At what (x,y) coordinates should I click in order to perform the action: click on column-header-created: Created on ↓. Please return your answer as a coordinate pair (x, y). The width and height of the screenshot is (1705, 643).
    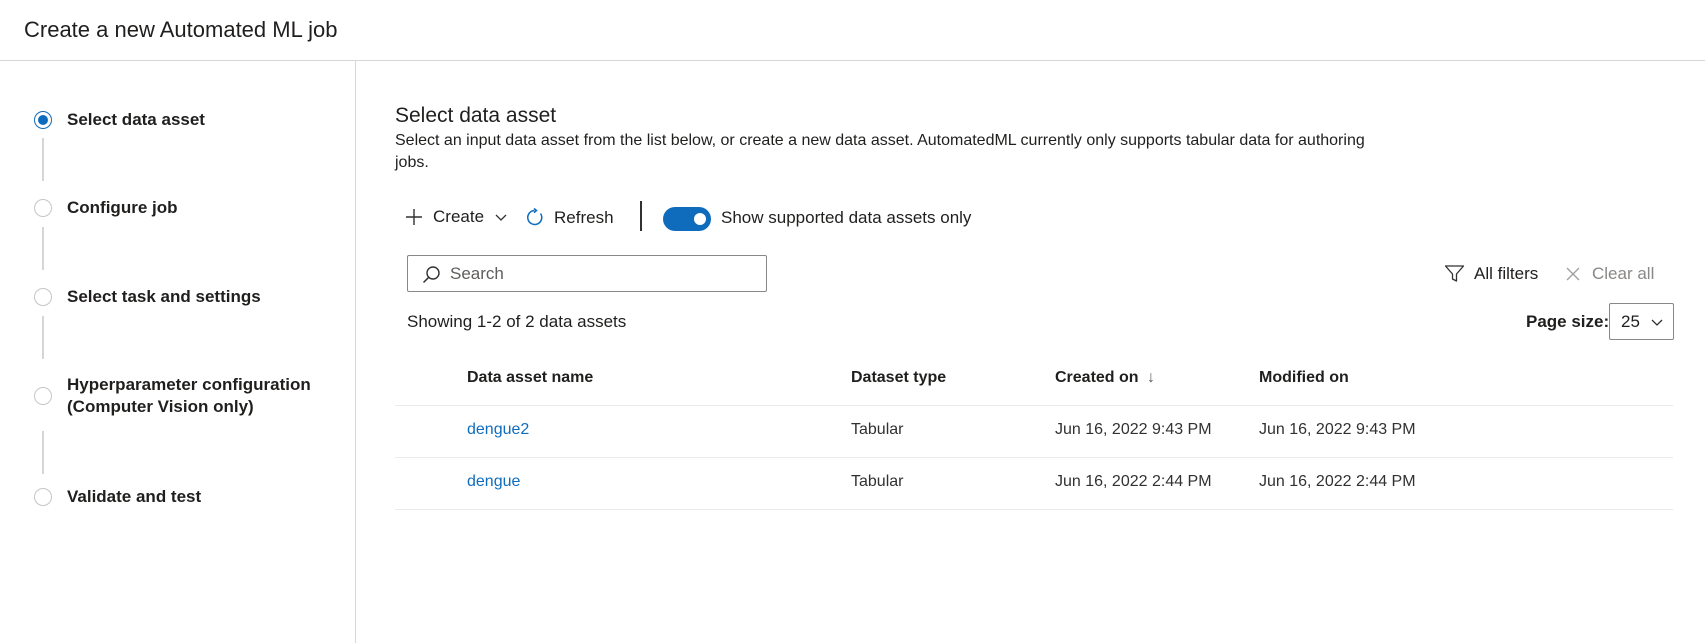
    Looking at the image, I should click on (1105, 378).